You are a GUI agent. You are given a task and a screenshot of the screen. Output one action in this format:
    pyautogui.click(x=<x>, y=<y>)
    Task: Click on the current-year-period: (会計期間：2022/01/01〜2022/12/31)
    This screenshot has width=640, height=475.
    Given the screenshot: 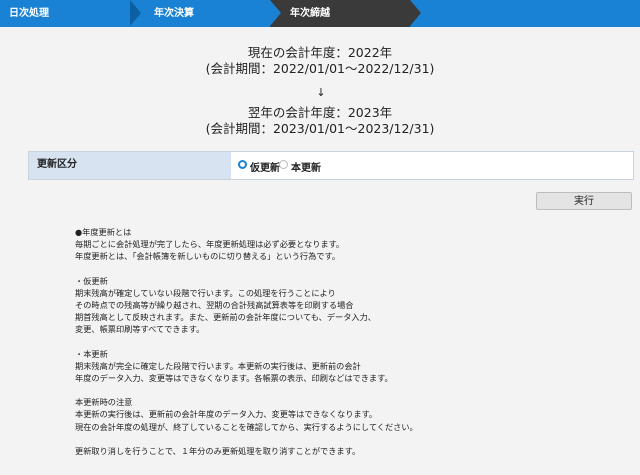 What is the action you would take?
    pyautogui.click(x=320, y=68)
    